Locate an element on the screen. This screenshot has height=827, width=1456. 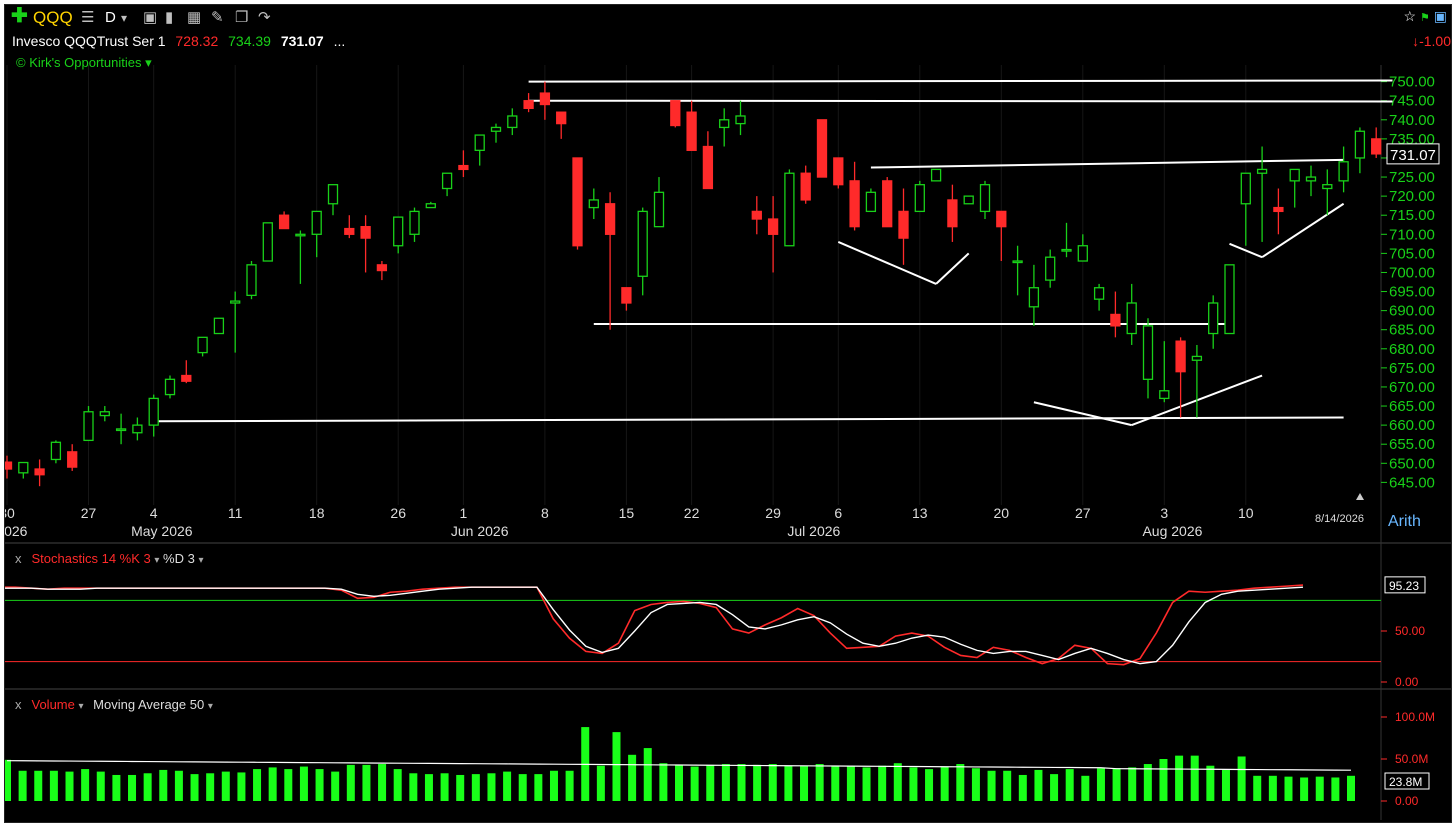
calculator-icon: ▦ is located at coordinates (194, 18).